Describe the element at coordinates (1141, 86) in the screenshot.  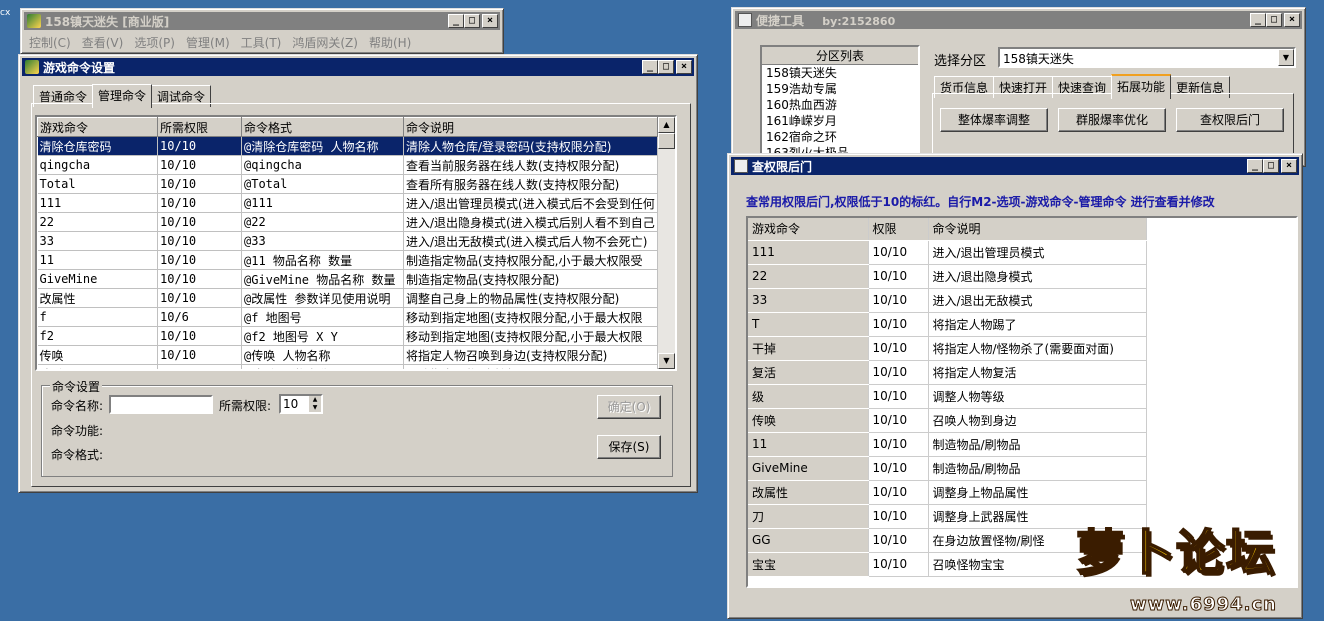
I see `tool-tab: 拓展功能` at that location.